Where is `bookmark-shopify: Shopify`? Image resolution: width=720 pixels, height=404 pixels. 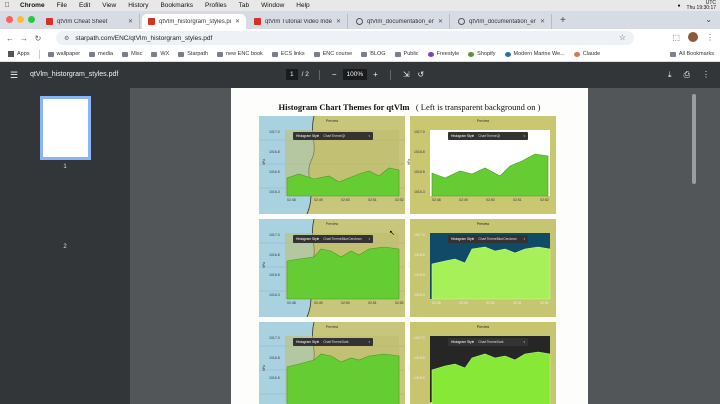 bookmark-shopify: Shopify is located at coordinates (482, 54).